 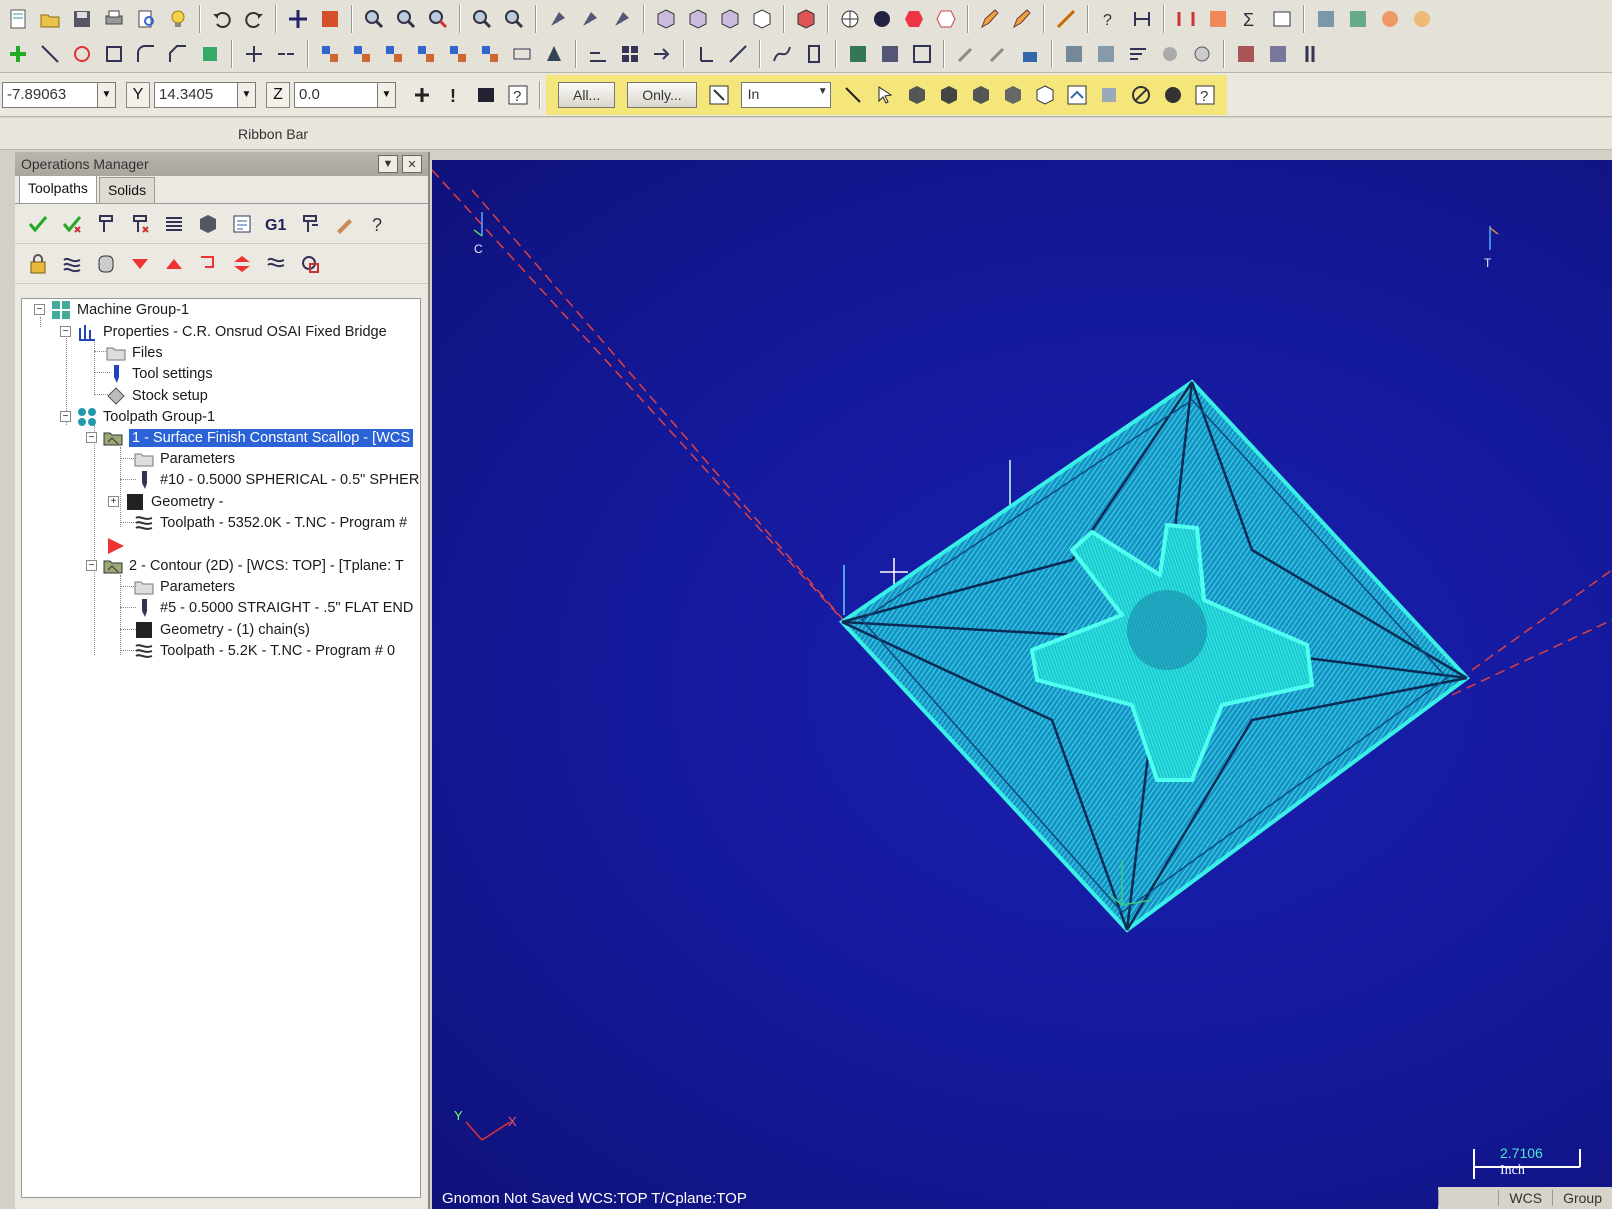 What do you see at coordinates (1013, 95) in the screenshot?
I see `body-select-icon` at bounding box center [1013, 95].